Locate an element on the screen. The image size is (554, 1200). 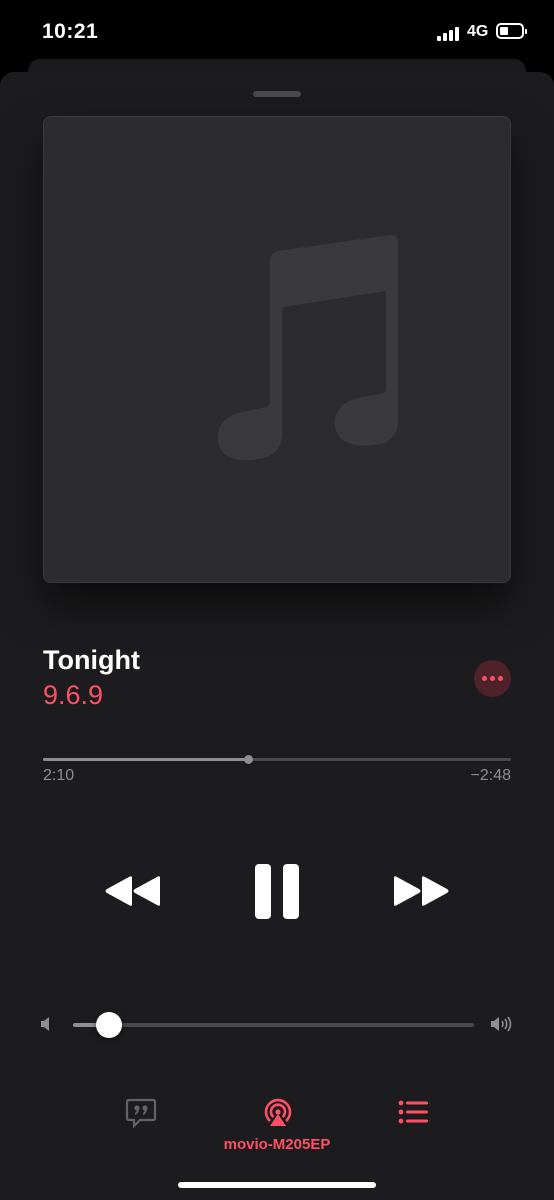
speaker-low-icon is located at coordinates (45, 1024).